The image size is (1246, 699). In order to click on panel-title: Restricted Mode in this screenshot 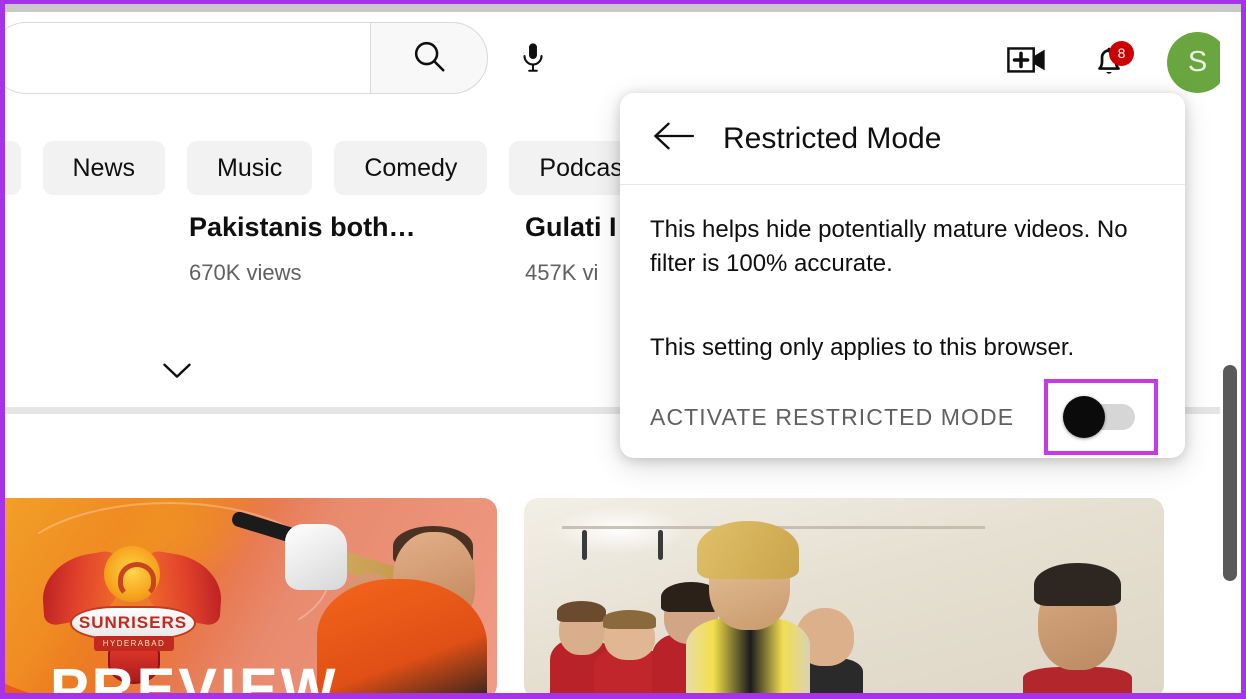, I will do `click(832, 138)`.